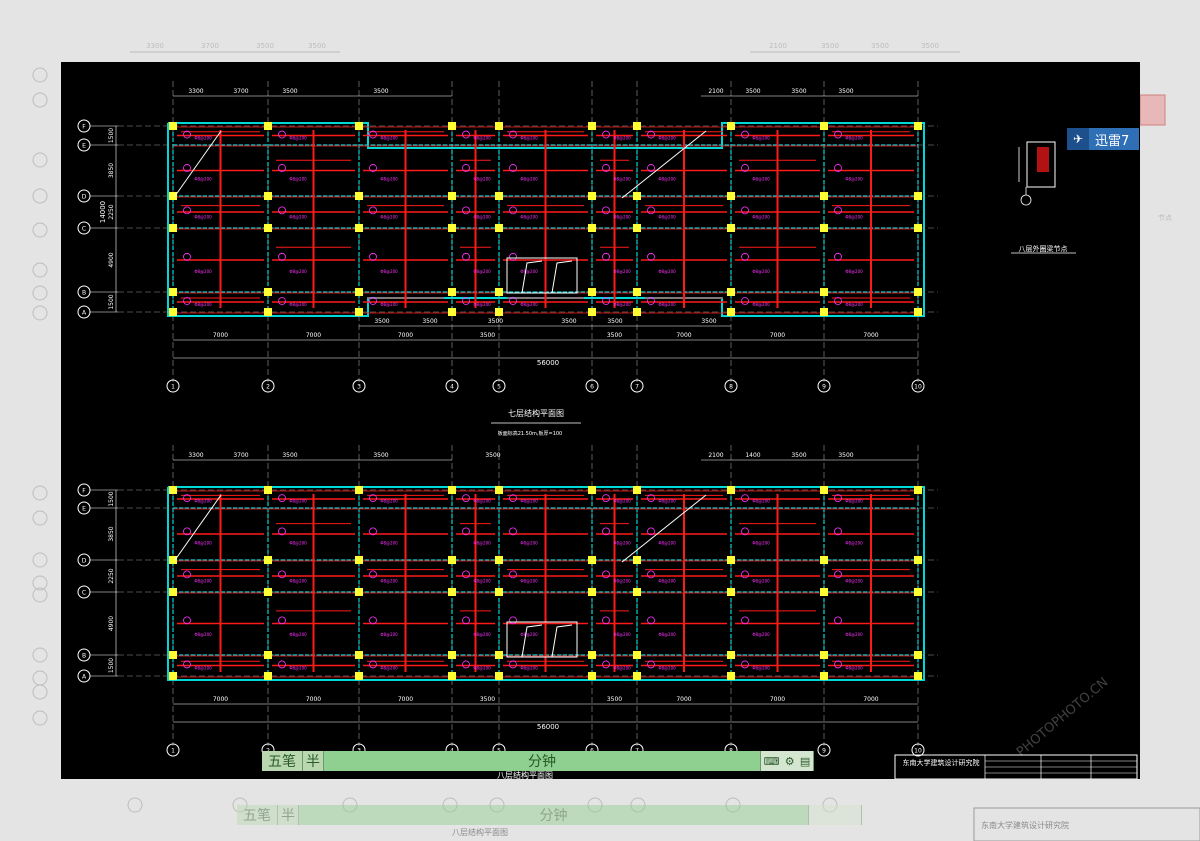  Describe the element at coordinates (1025, 825) in the screenshot. I see `ghost-title-text: 东南大学建筑设计研究院` at that location.